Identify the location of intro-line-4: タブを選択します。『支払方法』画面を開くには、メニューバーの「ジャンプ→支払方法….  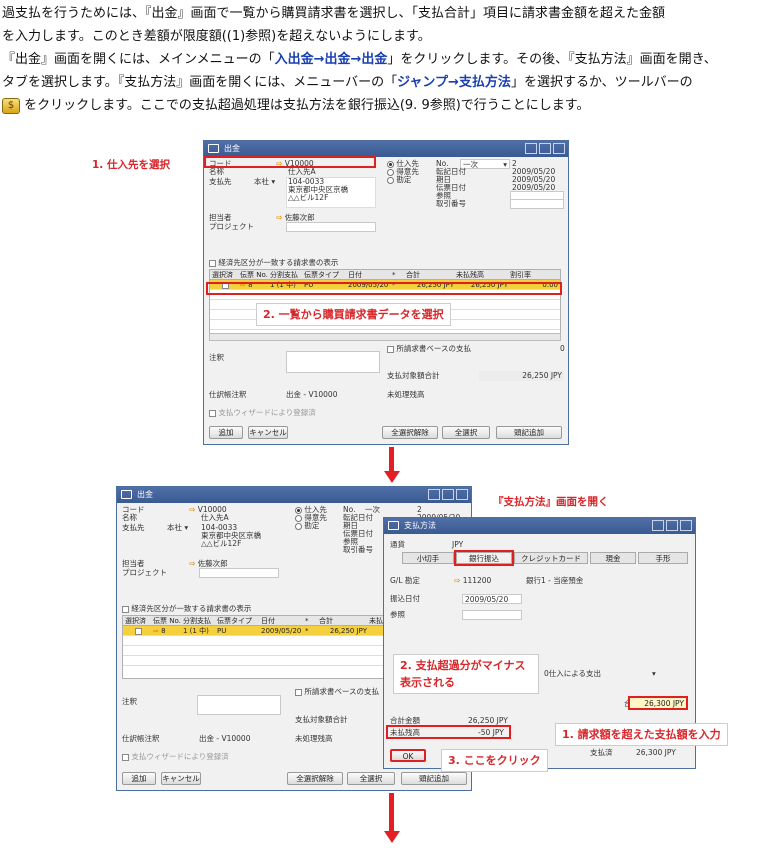
(390, 82).